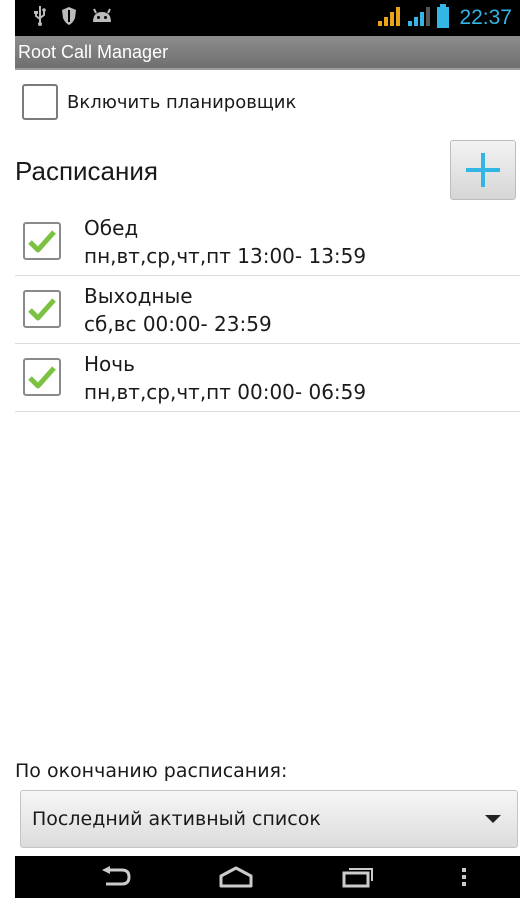  Describe the element at coordinates (111, 228) in the screenshot. I see `schedule-name: Обед` at that location.